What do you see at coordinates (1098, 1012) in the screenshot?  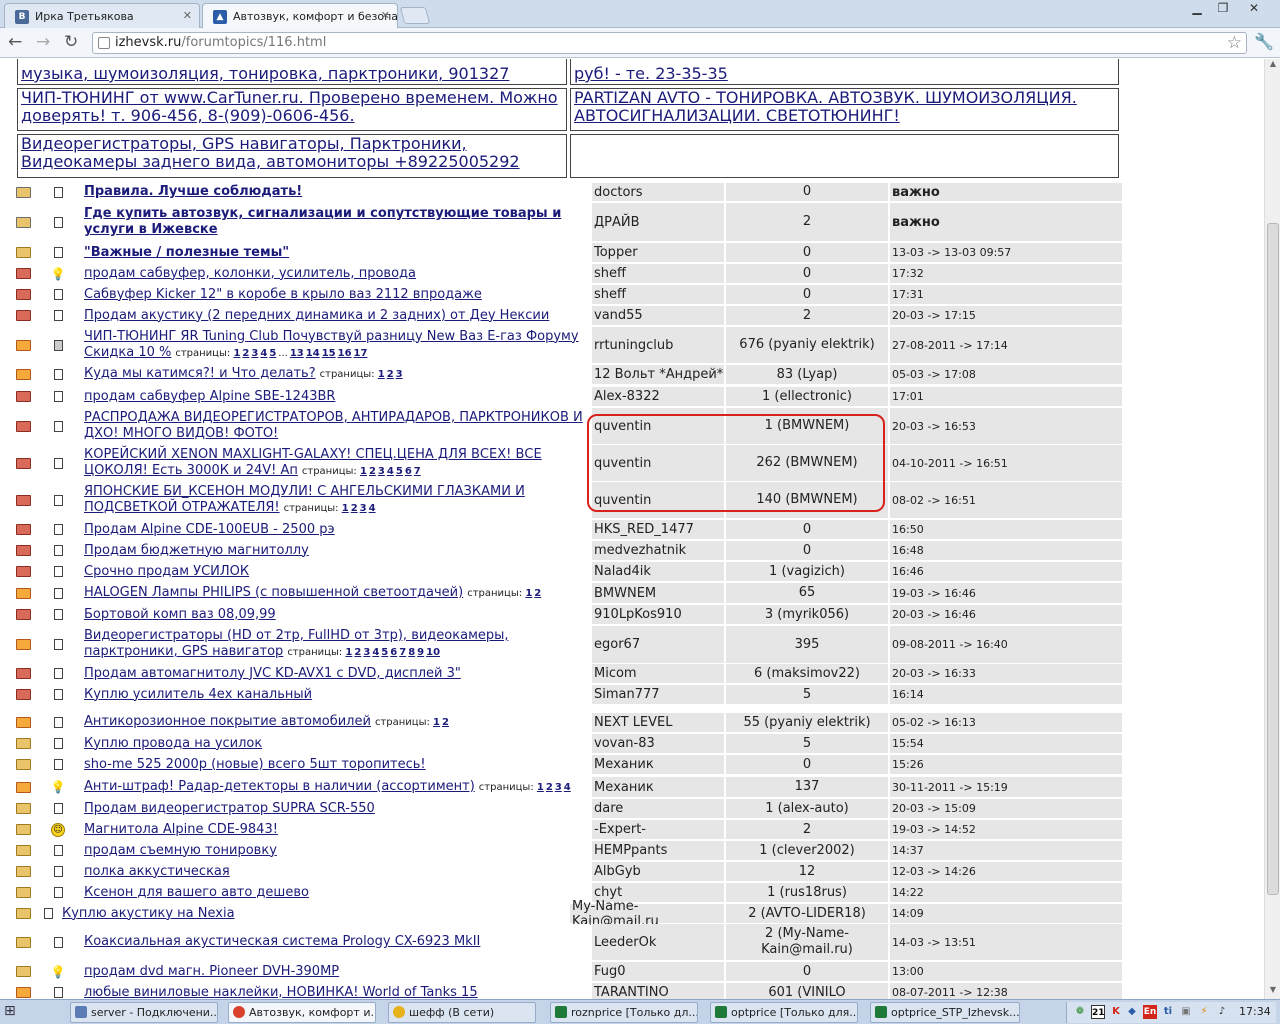 I see `calendar-icon: 21` at bounding box center [1098, 1012].